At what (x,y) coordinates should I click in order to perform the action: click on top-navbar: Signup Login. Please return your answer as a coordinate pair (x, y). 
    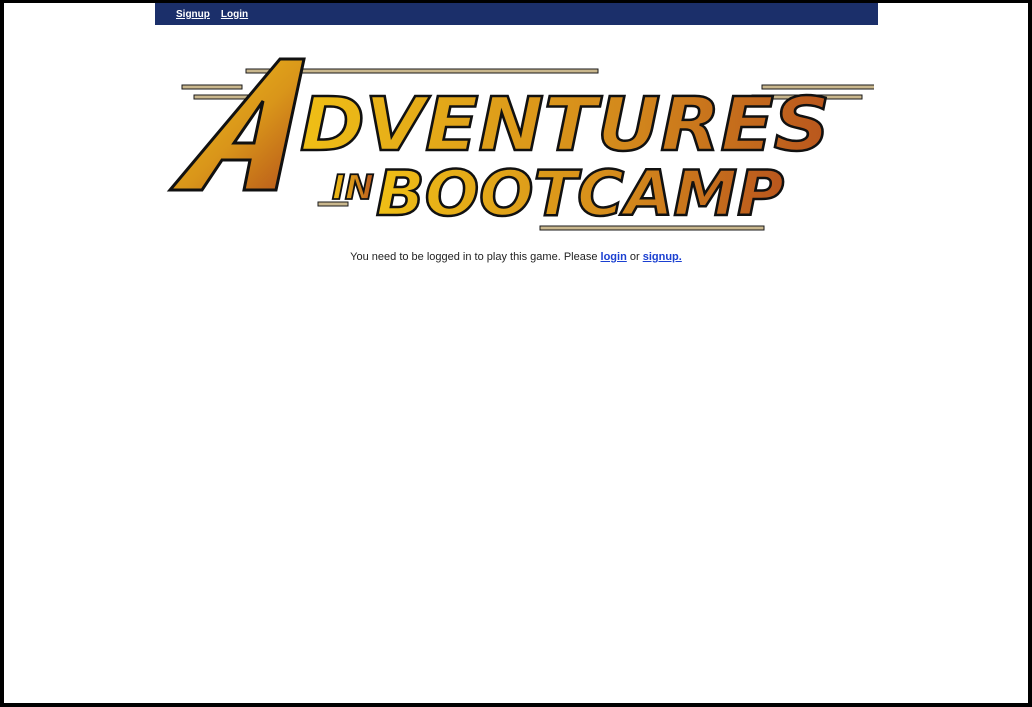
    Looking at the image, I should click on (516, 14).